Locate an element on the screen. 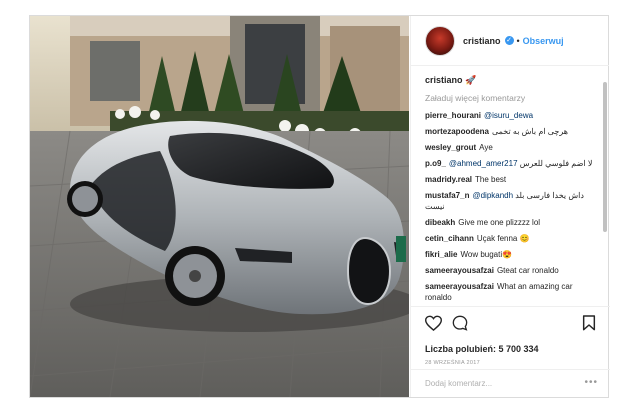 The height and width of the screenshot is (418, 644). comment-username: p.o9_ is located at coordinates (435, 163).